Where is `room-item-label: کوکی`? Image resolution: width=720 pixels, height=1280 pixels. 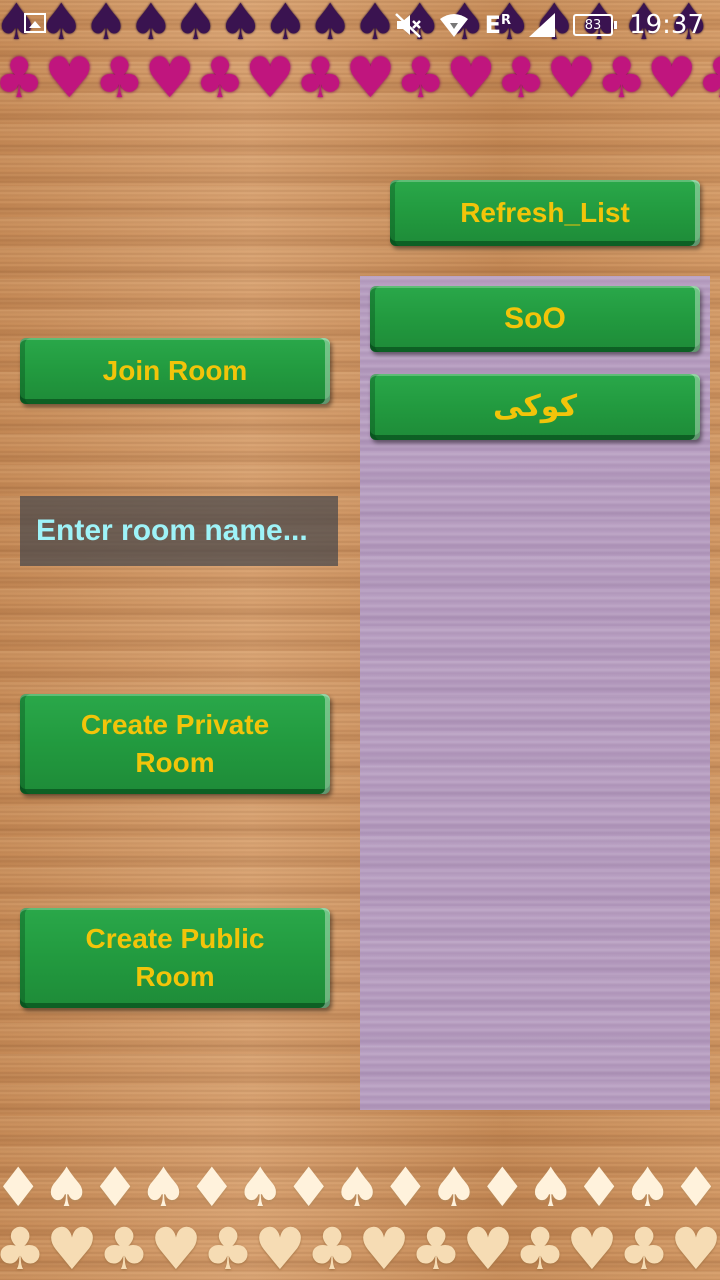 room-item-label: کوکی is located at coordinates (535, 406).